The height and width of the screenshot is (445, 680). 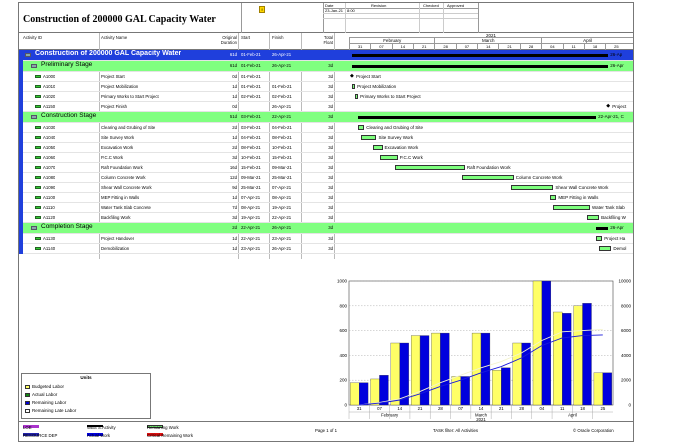 What do you see at coordinates (118, 137) in the screenshot?
I see `activity-name: Site Survey Work` at bounding box center [118, 137].